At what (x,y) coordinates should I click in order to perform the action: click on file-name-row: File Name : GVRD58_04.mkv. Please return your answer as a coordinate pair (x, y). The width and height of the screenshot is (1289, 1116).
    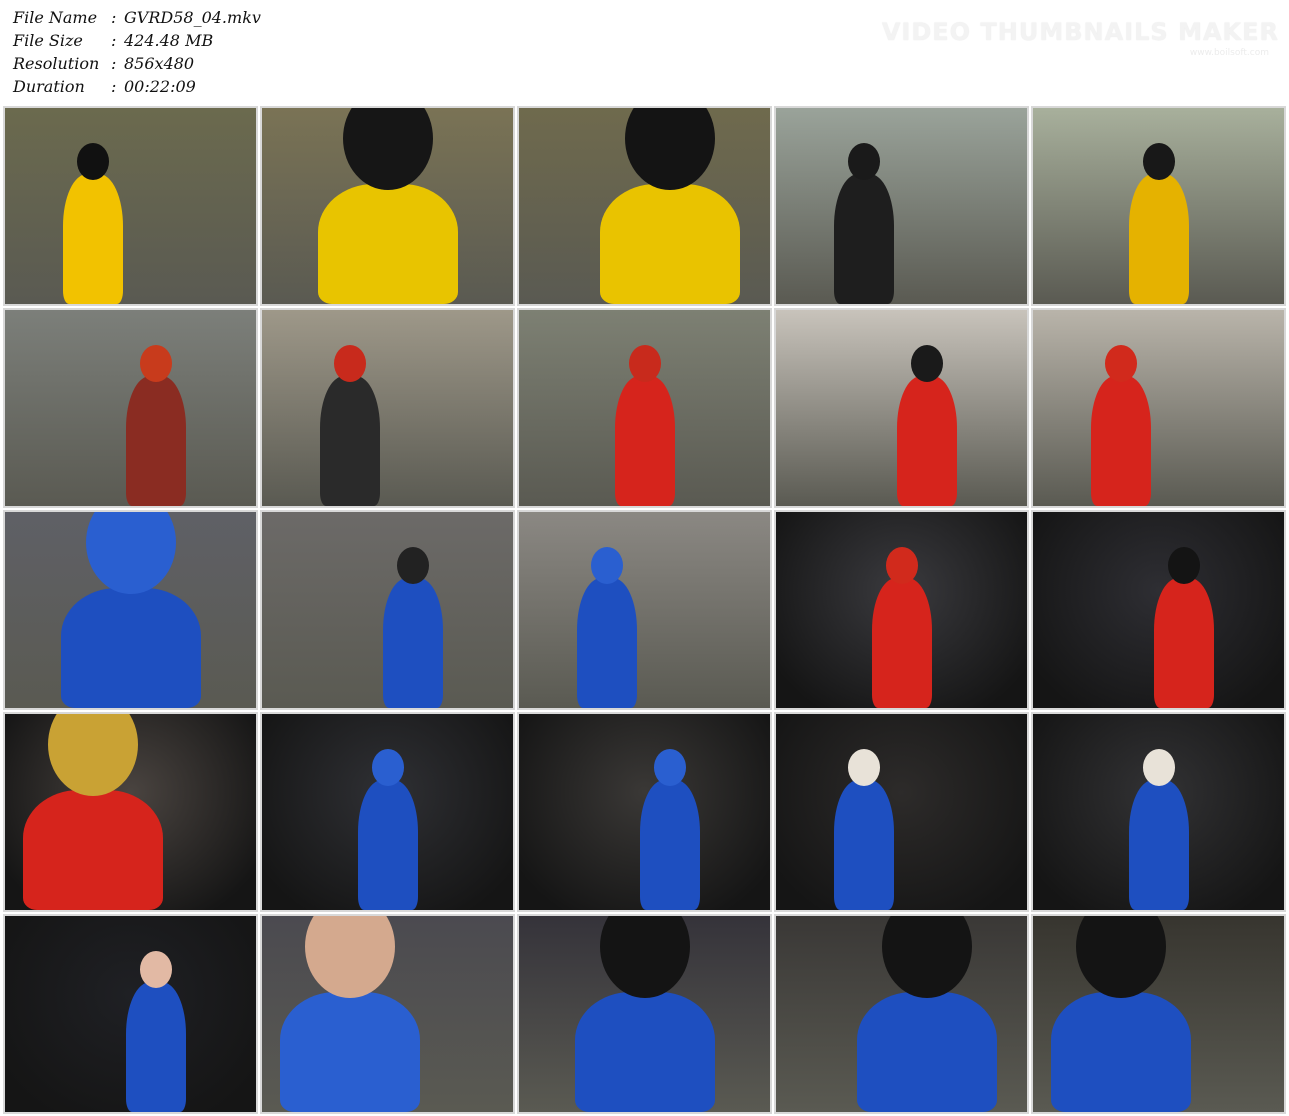
    Looking at the image, I should click on (137, 17).